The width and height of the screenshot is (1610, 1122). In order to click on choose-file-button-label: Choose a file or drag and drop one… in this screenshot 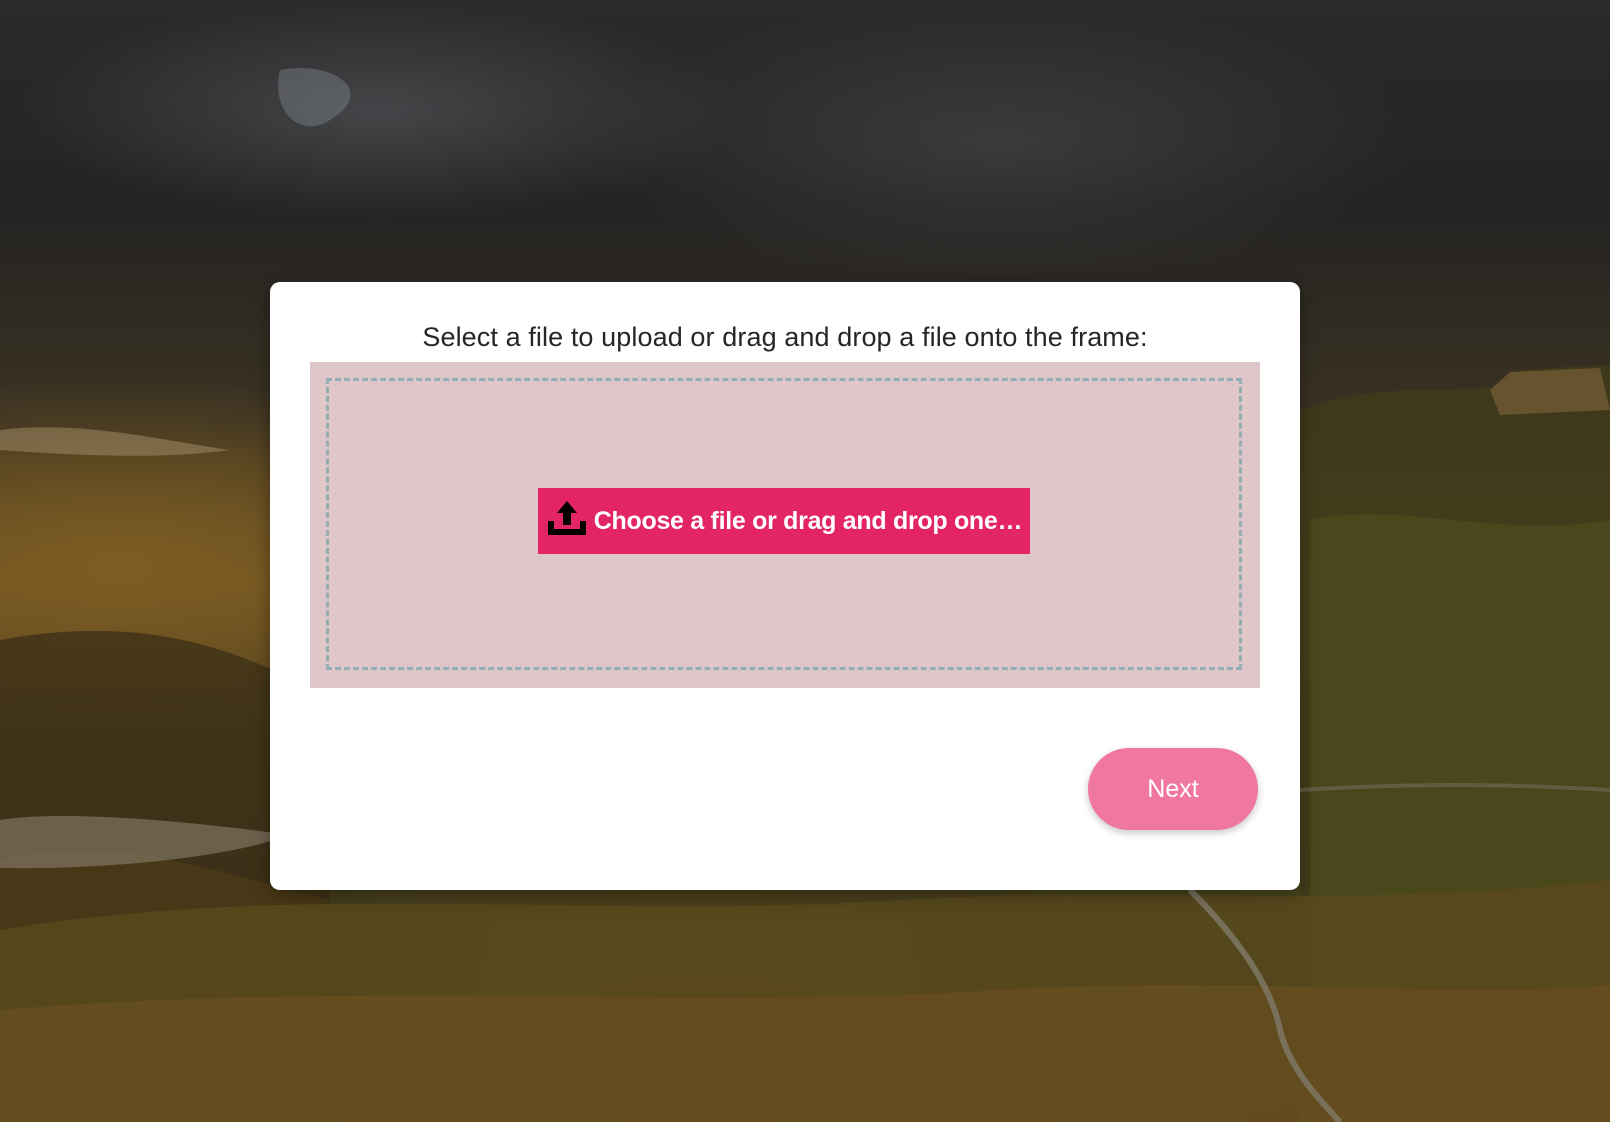, I will do `click(808, 520)`.